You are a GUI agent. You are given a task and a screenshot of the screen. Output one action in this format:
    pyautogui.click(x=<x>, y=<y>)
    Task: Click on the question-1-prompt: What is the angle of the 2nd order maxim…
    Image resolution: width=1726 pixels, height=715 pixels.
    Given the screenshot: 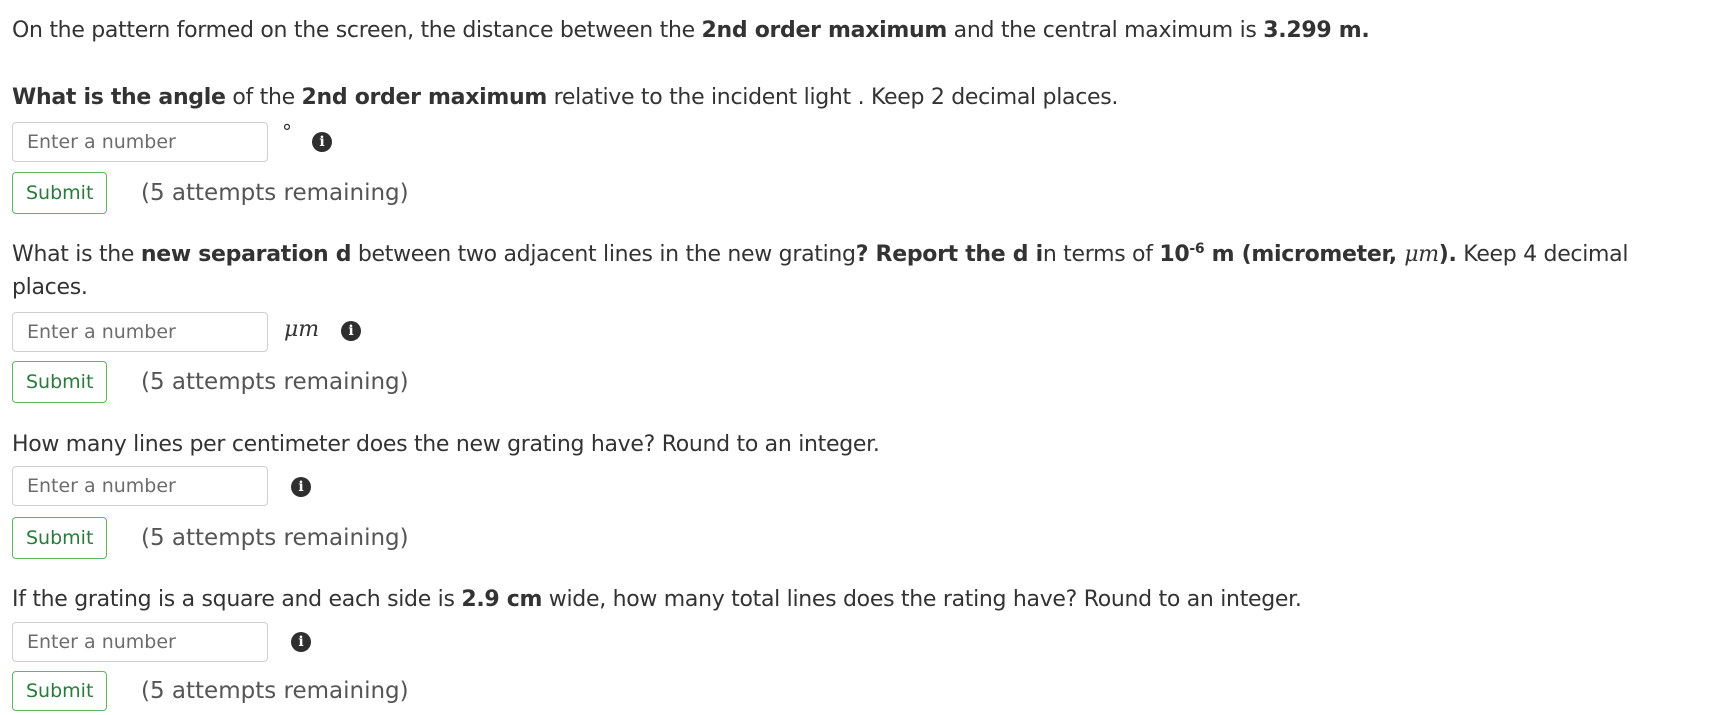 What is the action you would take?
    pyautogui.click(x=565, y=97)
    